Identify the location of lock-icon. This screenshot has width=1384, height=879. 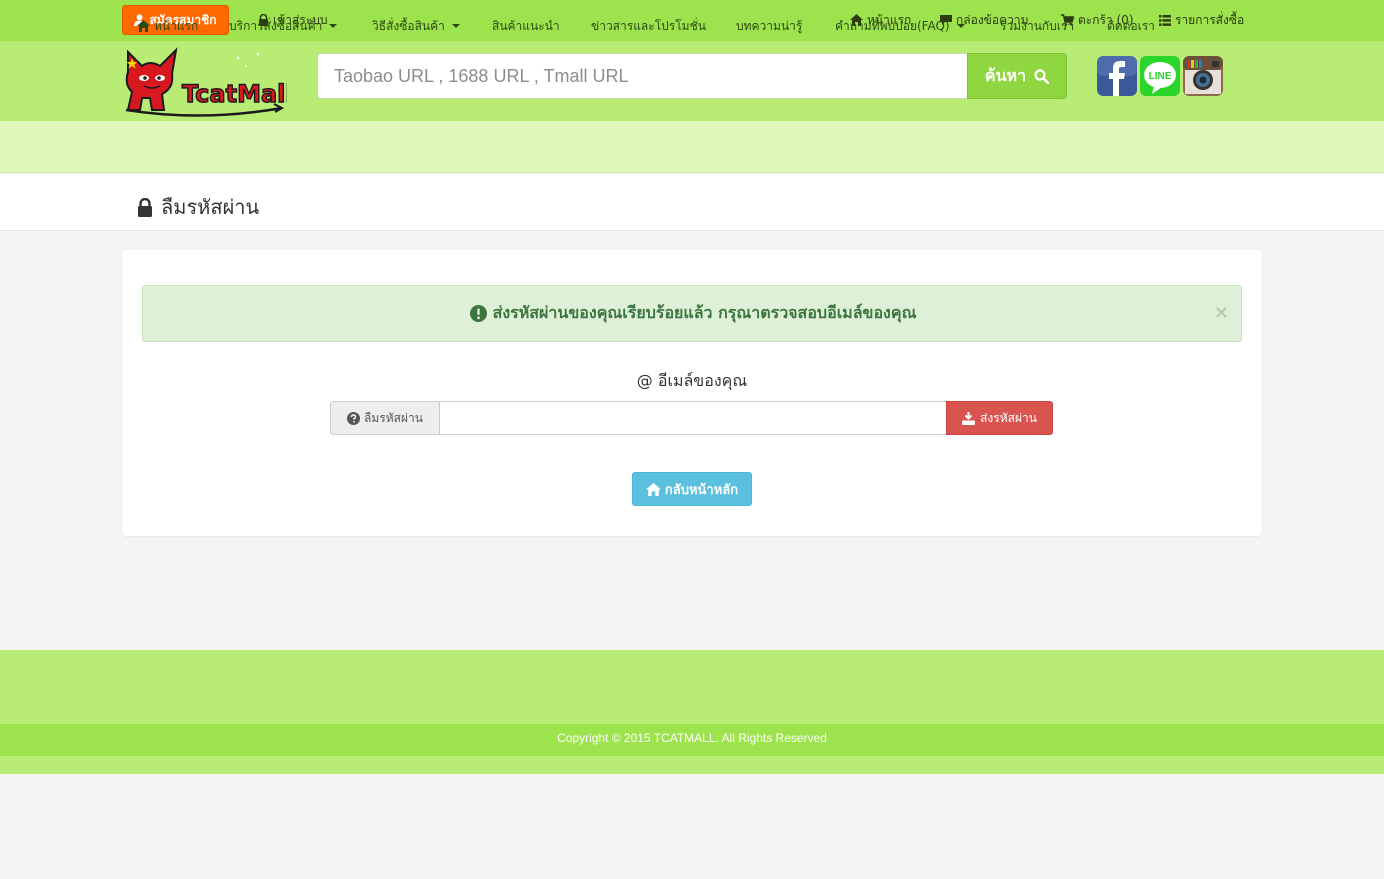
(145, 207).